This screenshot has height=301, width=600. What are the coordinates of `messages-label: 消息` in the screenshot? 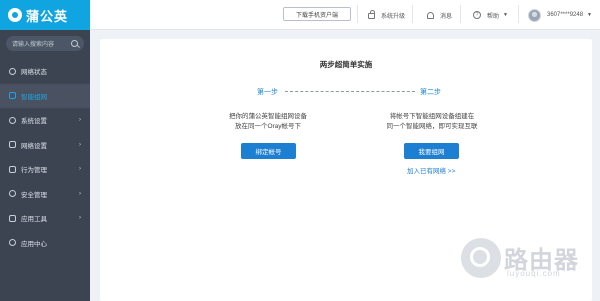 It's located at (446, 16).